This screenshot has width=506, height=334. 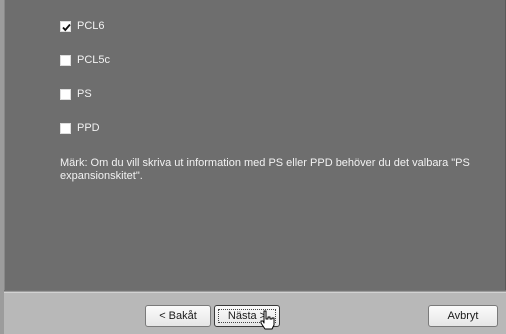 I want to click on option-label-pcl6: PCL6, so click(x=91, y=26).